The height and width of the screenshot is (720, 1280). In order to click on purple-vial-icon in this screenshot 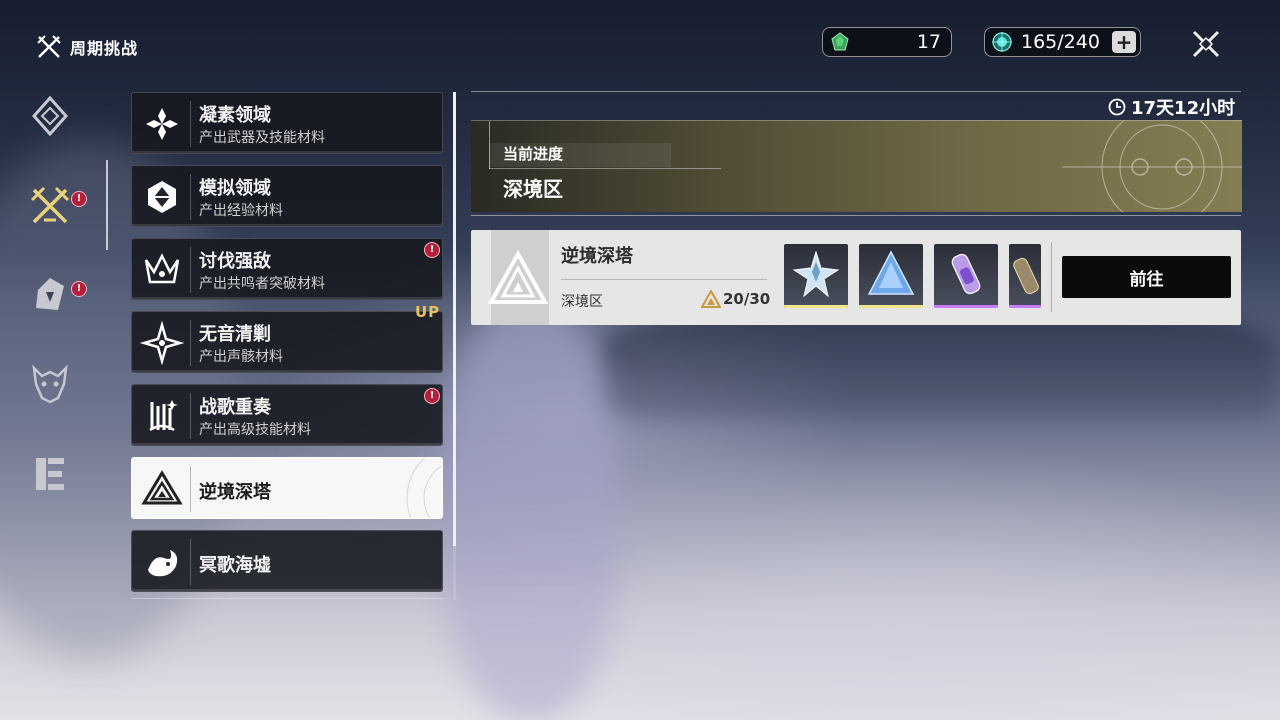, I will do `click(1026, 276)`.